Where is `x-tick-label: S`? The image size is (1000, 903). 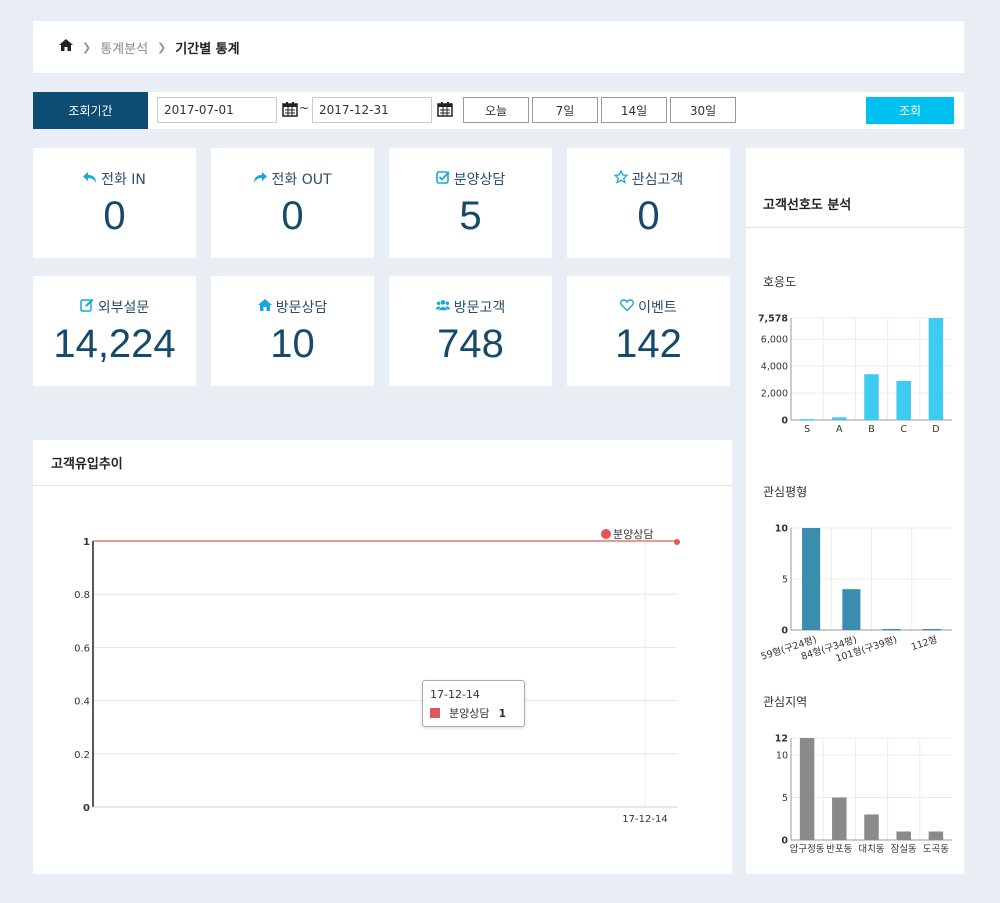
x-tick-label: S is located at coordinates (807, 429).